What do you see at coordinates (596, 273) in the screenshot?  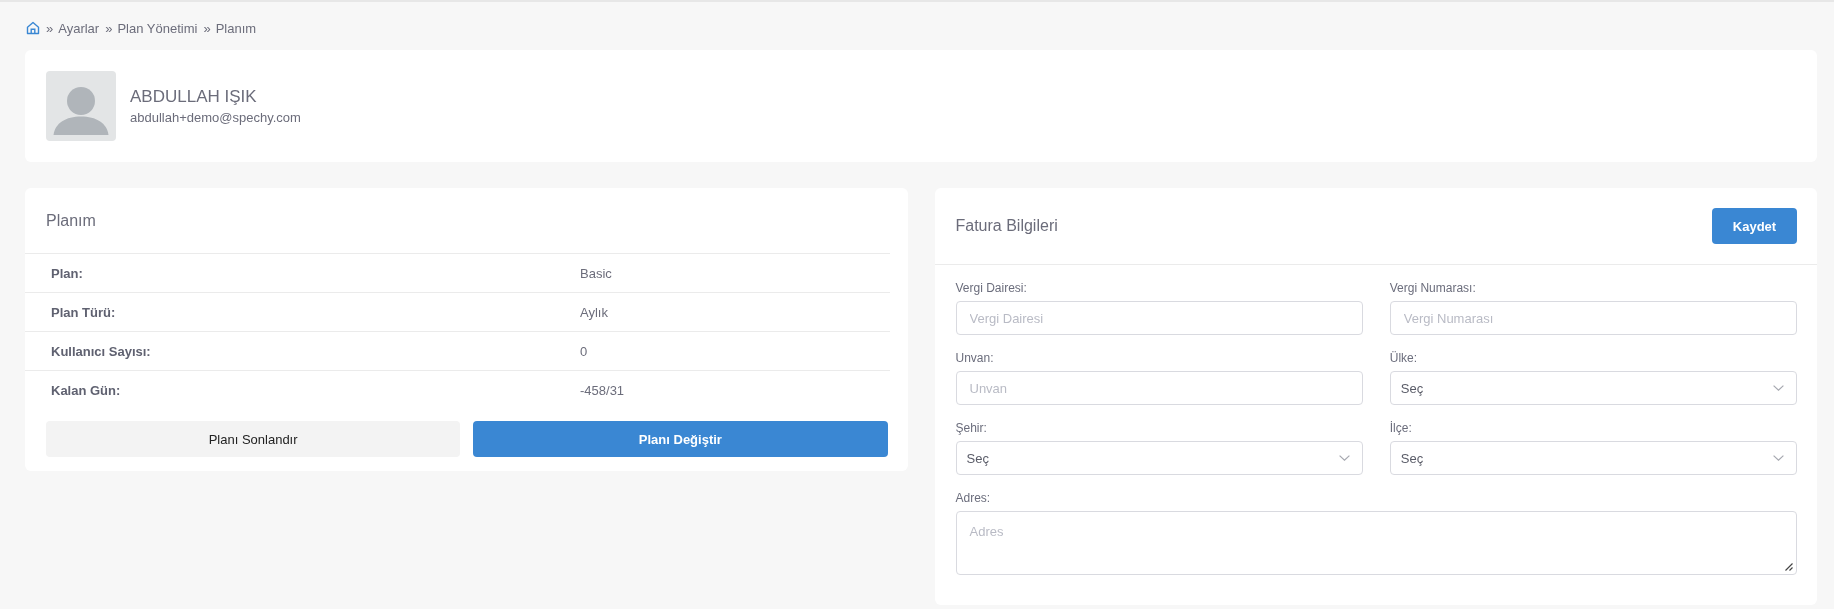 I see `plan-row-value: Basic` at bounding box center [596, 273].